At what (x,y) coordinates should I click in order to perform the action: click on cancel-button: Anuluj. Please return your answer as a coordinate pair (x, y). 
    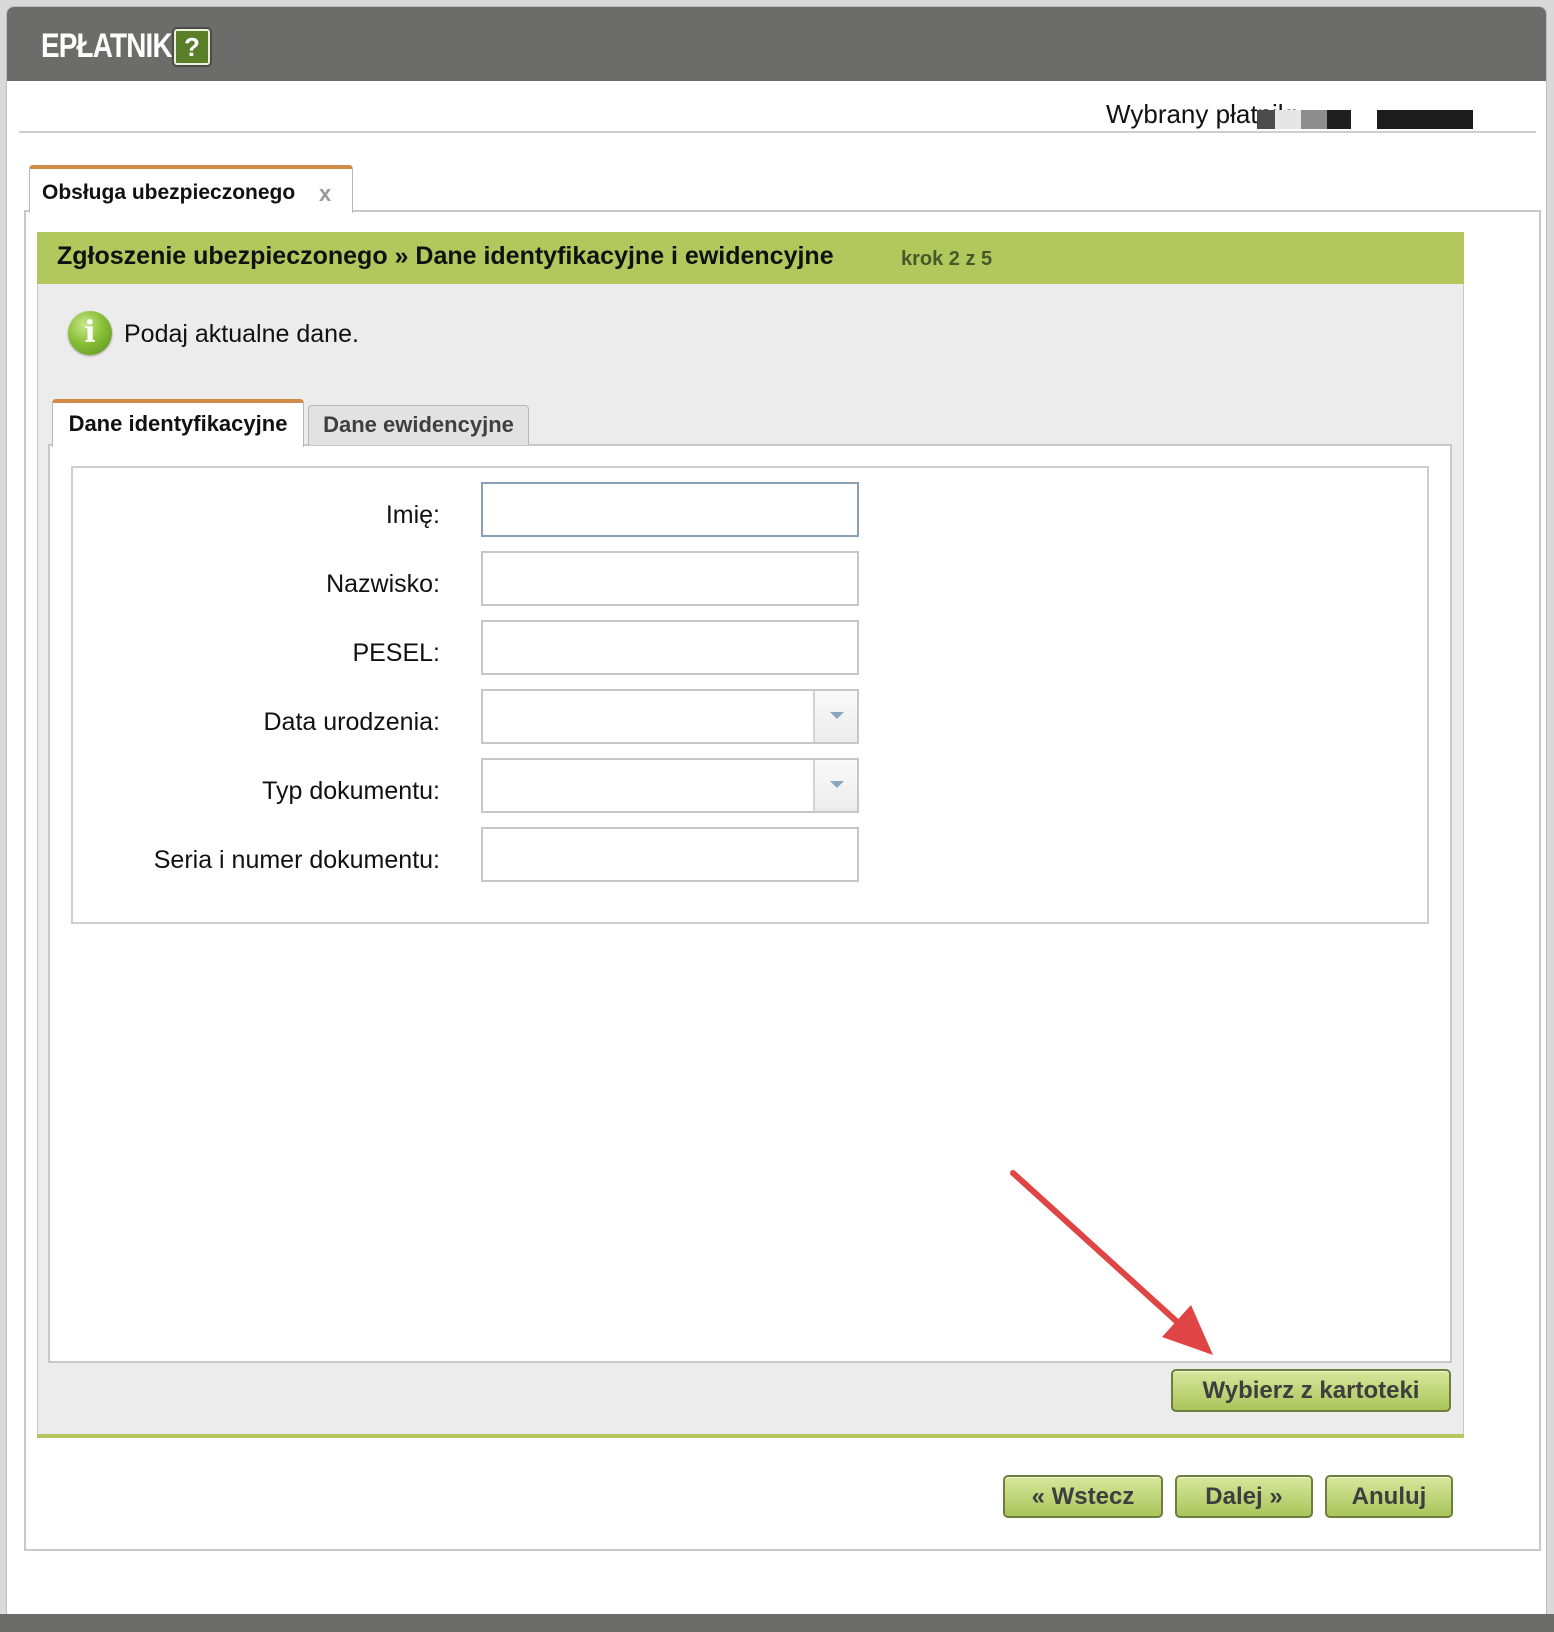
    Looking at the image, I should click on (1389, 1496).